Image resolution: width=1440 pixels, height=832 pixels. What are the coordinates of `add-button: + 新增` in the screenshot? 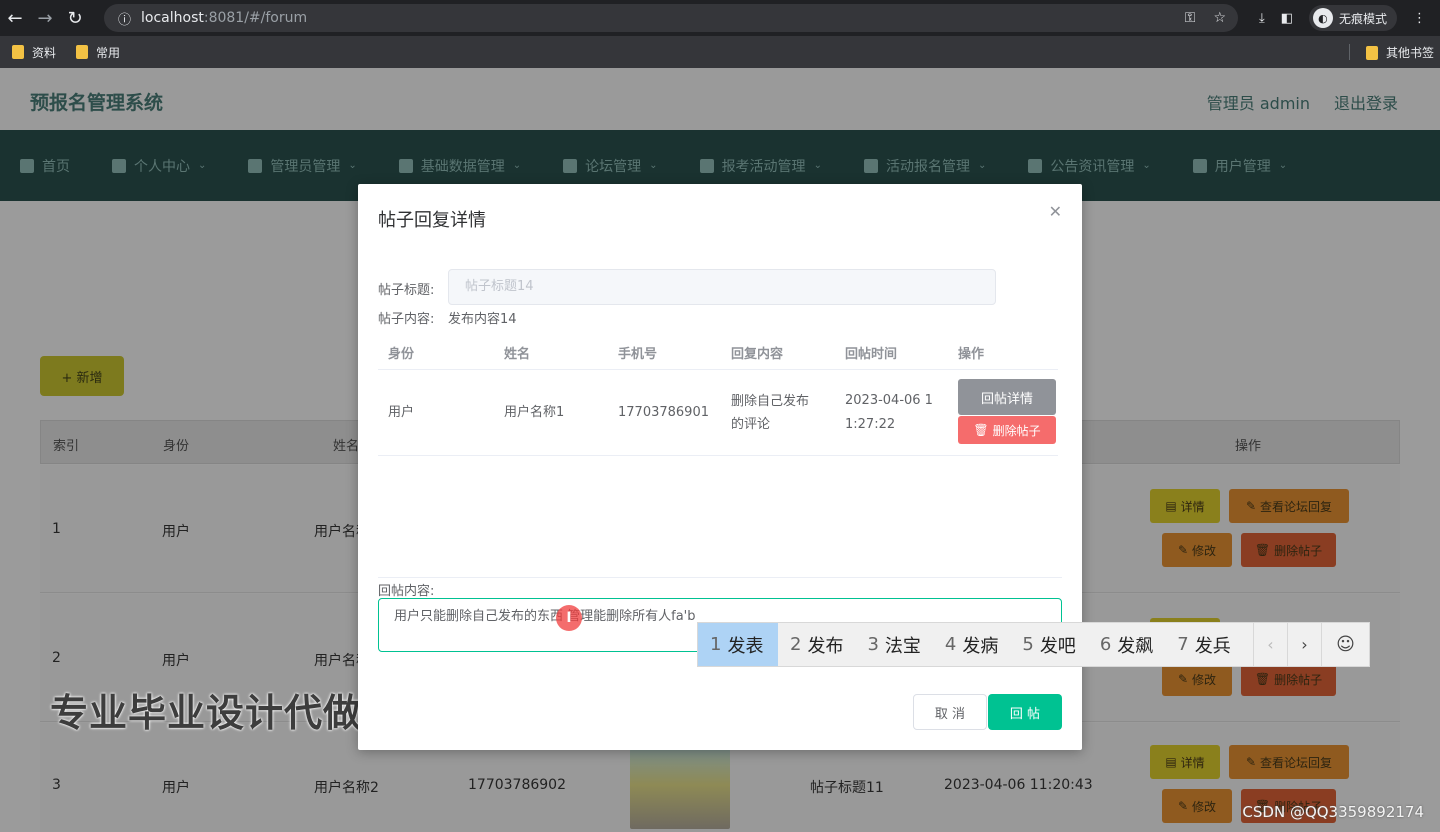 It's located at (82, 376).